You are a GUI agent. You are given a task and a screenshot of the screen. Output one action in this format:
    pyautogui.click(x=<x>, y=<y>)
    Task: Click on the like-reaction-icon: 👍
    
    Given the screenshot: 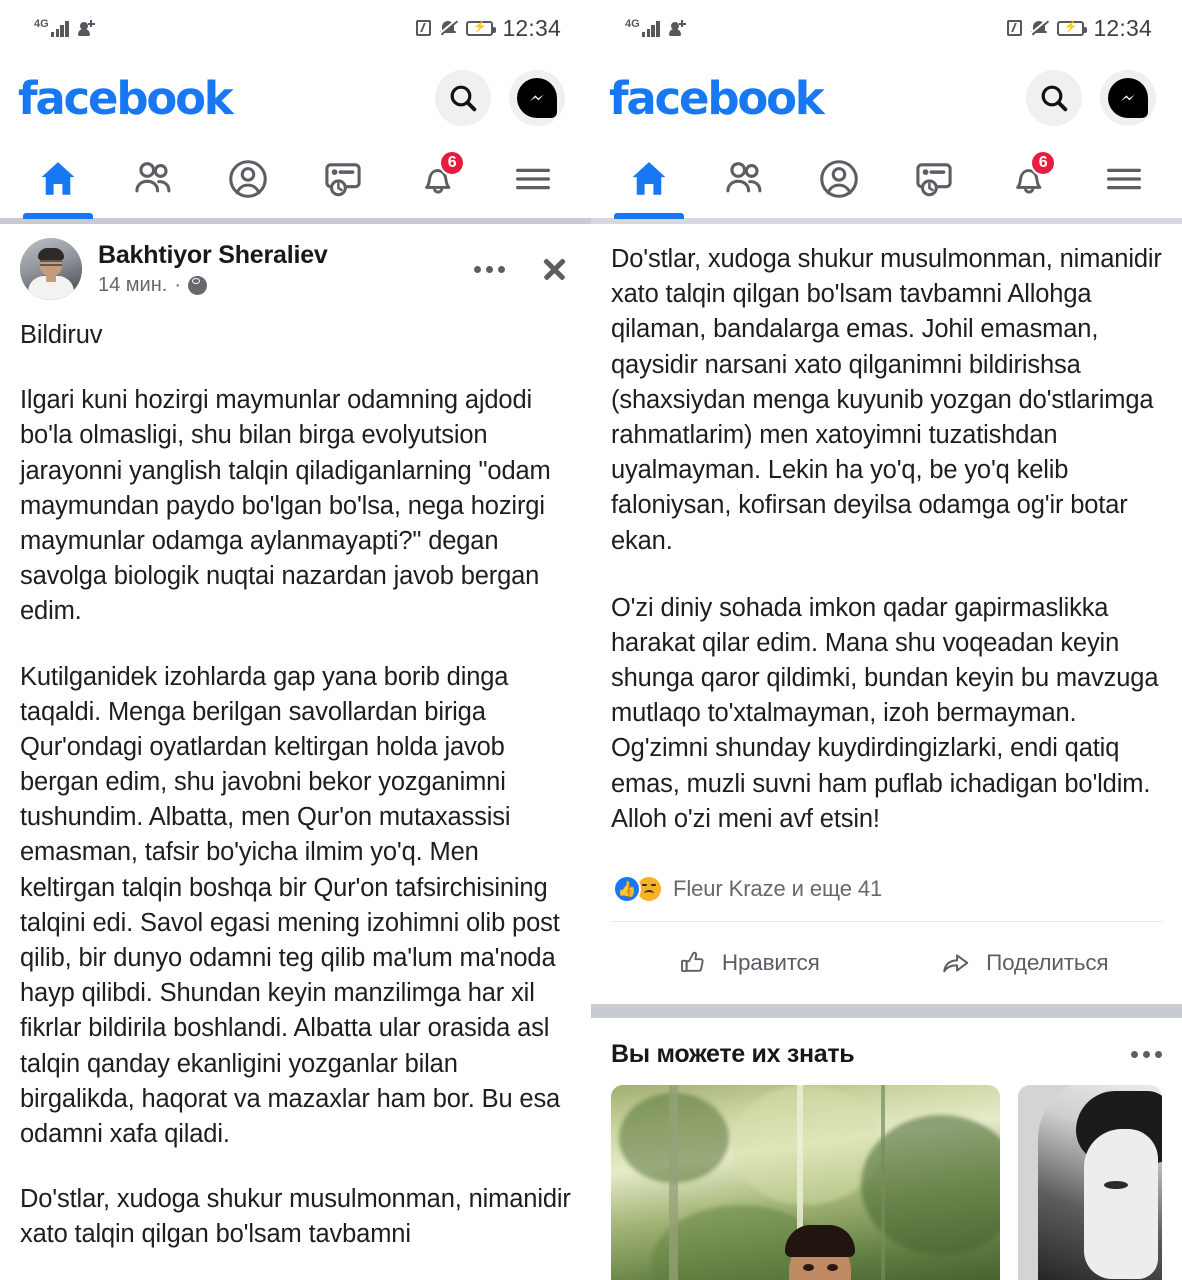 What is the action you would take?
    pyautogui.click(x=627, y=889)
    